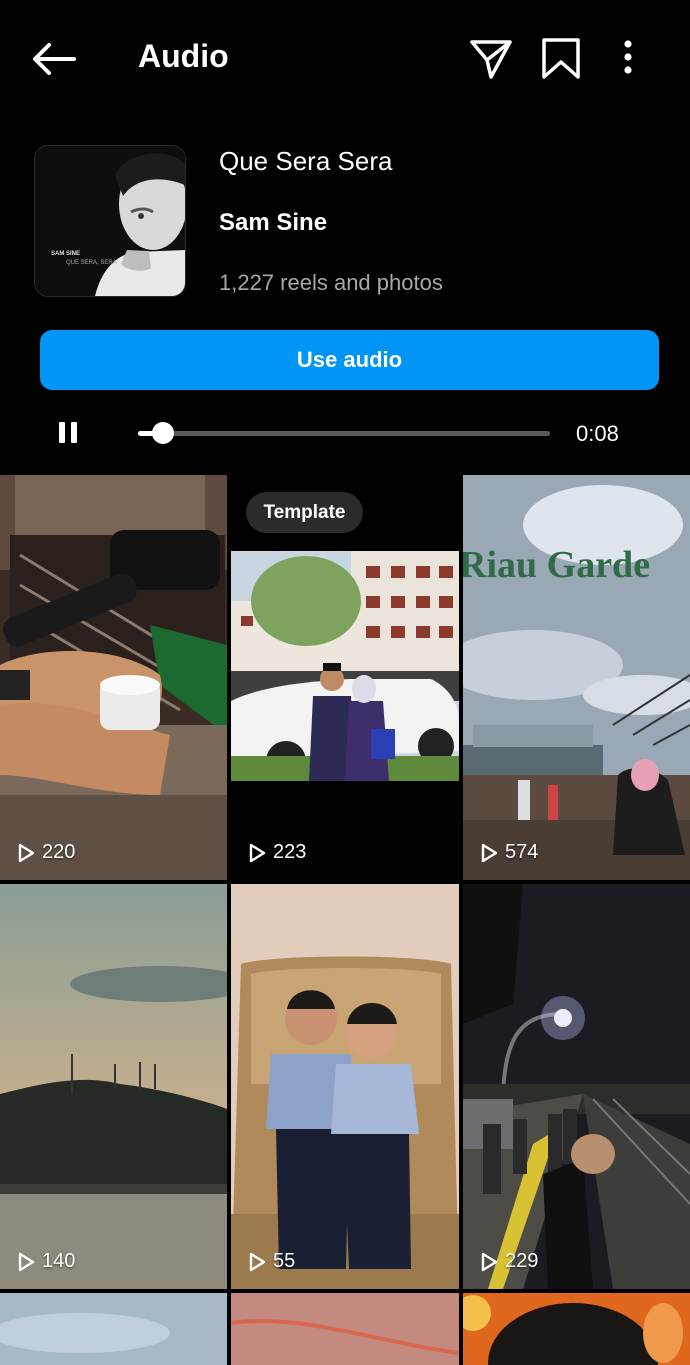 Image resolution: width=690 pixels, height=1365 pixels. I want to click on reel-tile-coffee: 220, so click(113, 677).